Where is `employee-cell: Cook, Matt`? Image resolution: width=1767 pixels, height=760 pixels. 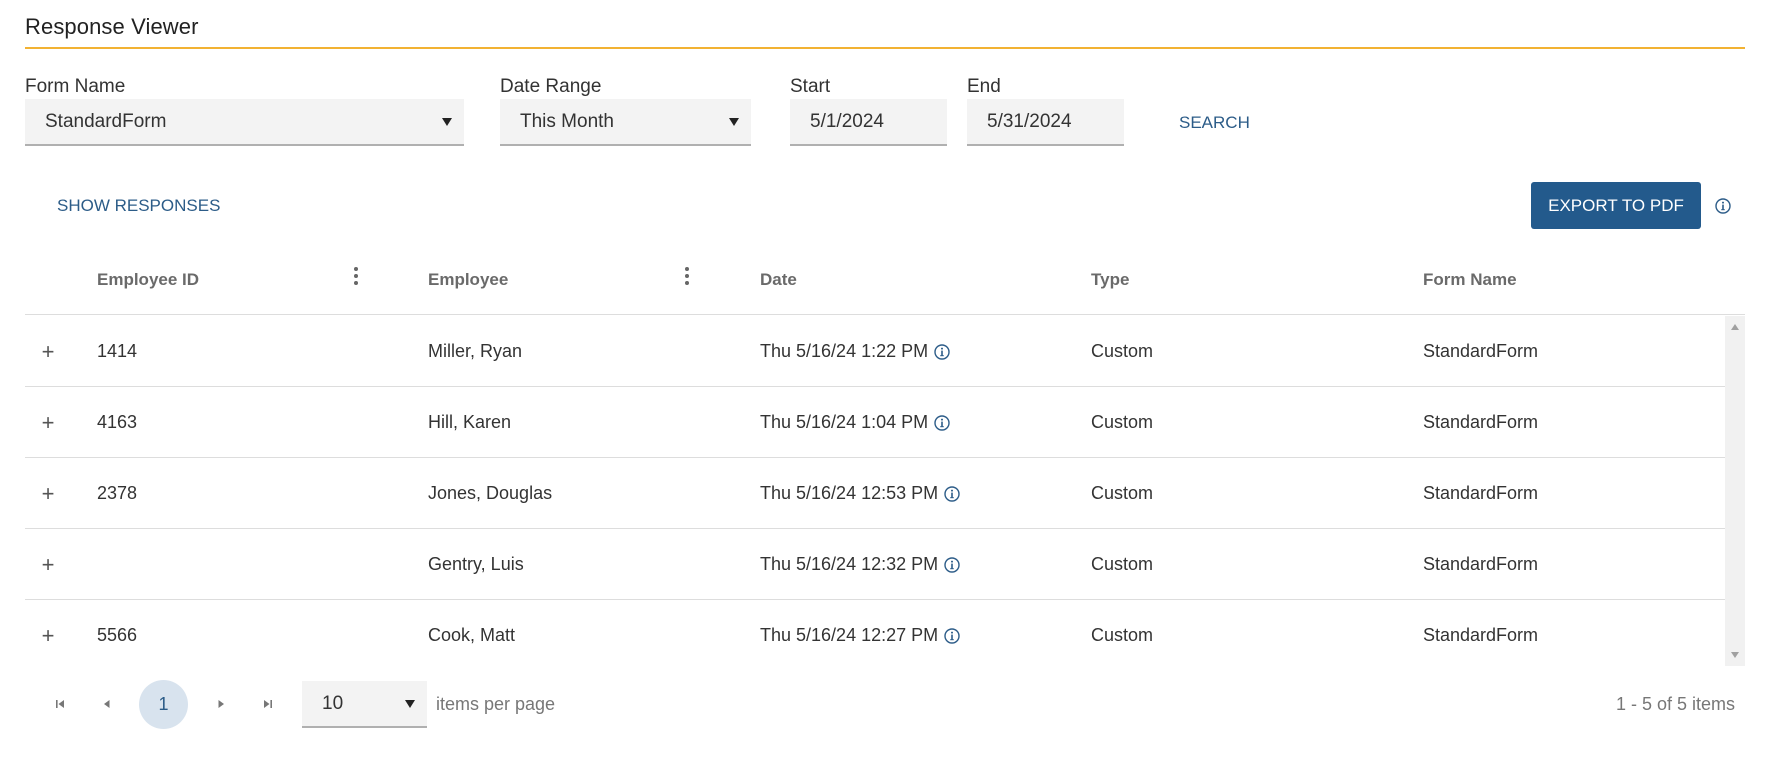
employee-cell: Cook, Matt is located at coordinates (472, 635).